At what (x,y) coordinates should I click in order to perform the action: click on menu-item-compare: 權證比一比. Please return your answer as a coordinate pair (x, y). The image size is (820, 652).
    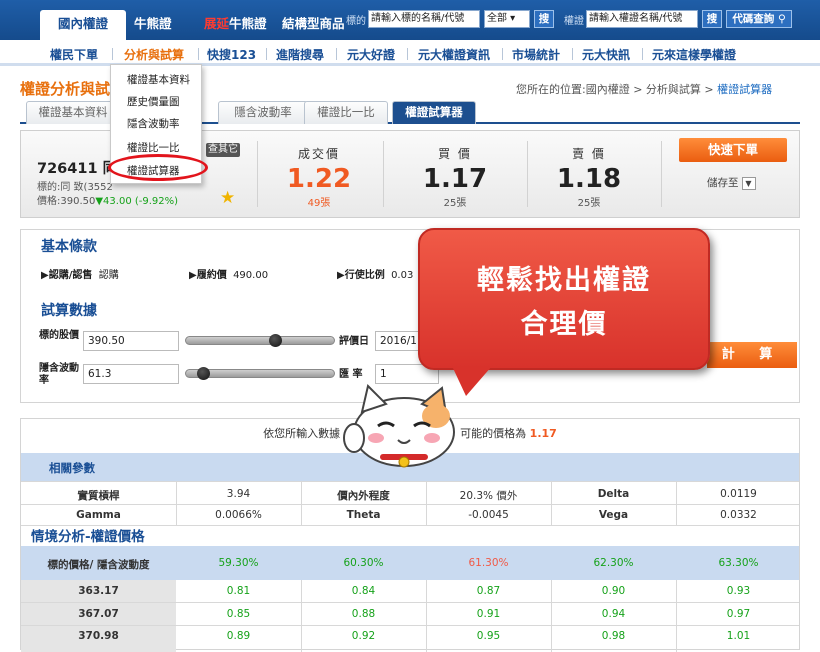
    Looking at the image, I should click on (153, 147).